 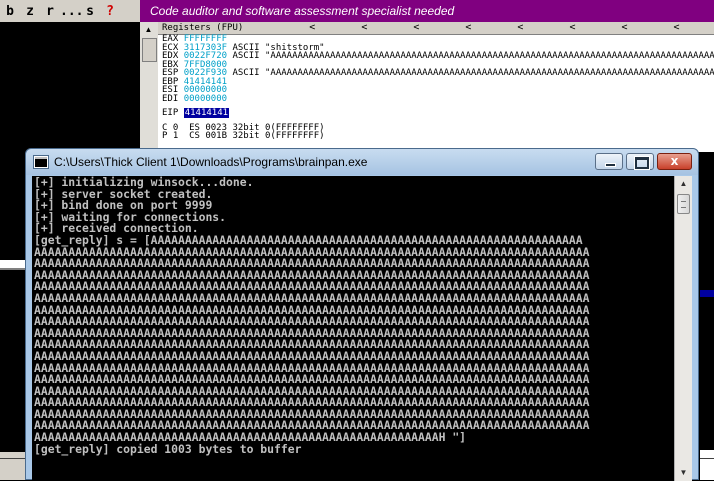 What do you see at coordinates (203, 27) in the screenshot?
I see `registers-title: Registers (FPU)` at bounding box center [203, 27].